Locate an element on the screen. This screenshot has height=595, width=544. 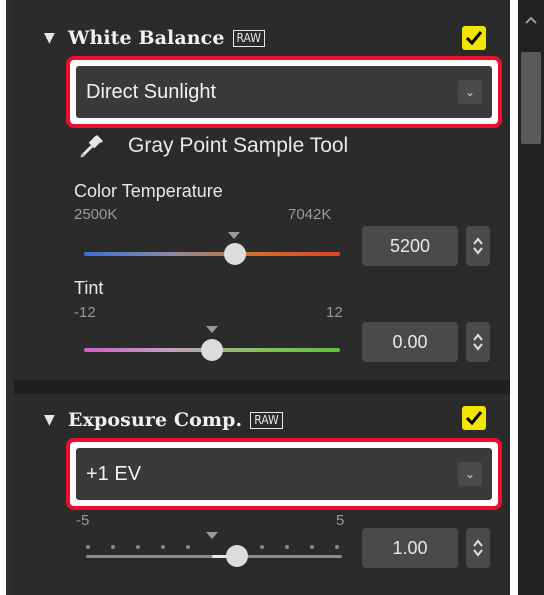
white-balance-header: ▼ White Balance RAW is located at coordinates (154, 38).